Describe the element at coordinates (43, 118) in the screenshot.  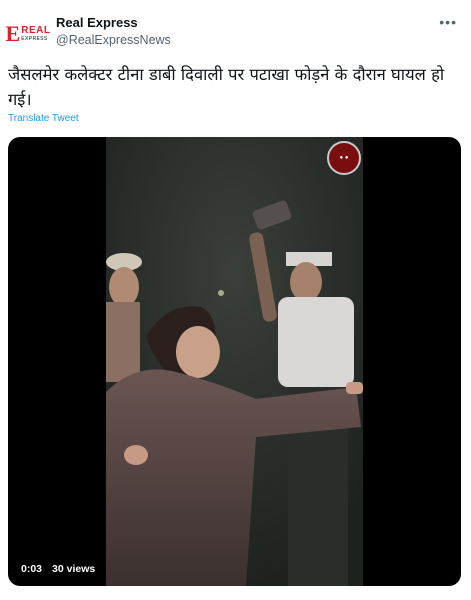
I see `translate-tweet-link: Translate Tweet` at that location.